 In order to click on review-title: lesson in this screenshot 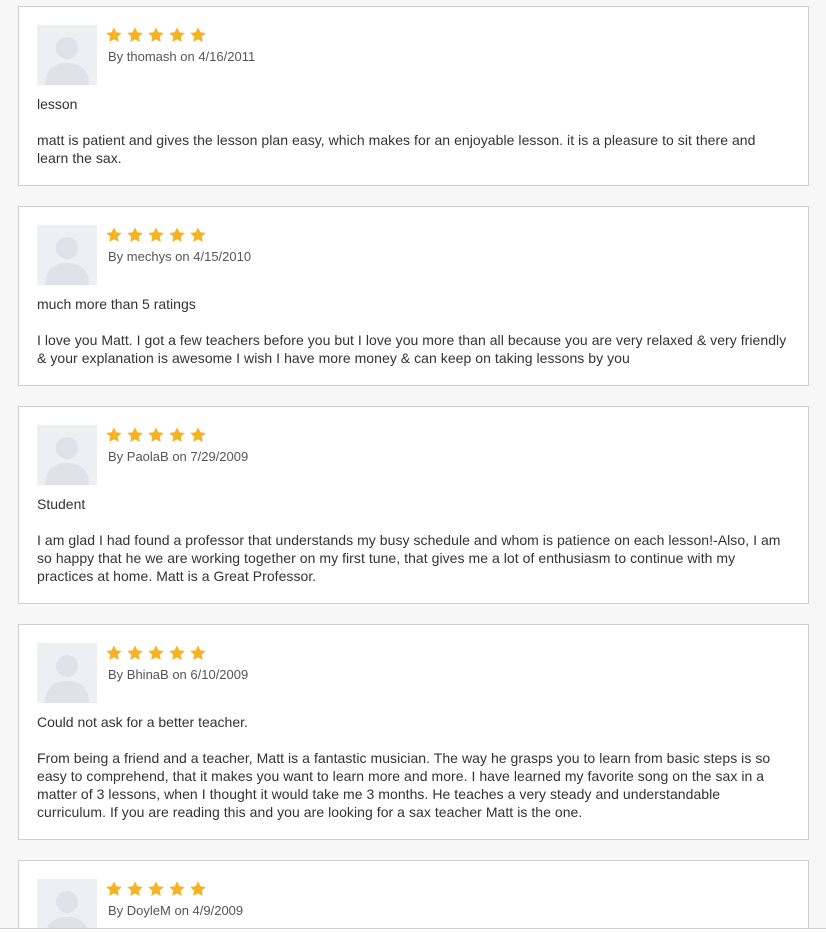, I will do `click(57, 104)`.